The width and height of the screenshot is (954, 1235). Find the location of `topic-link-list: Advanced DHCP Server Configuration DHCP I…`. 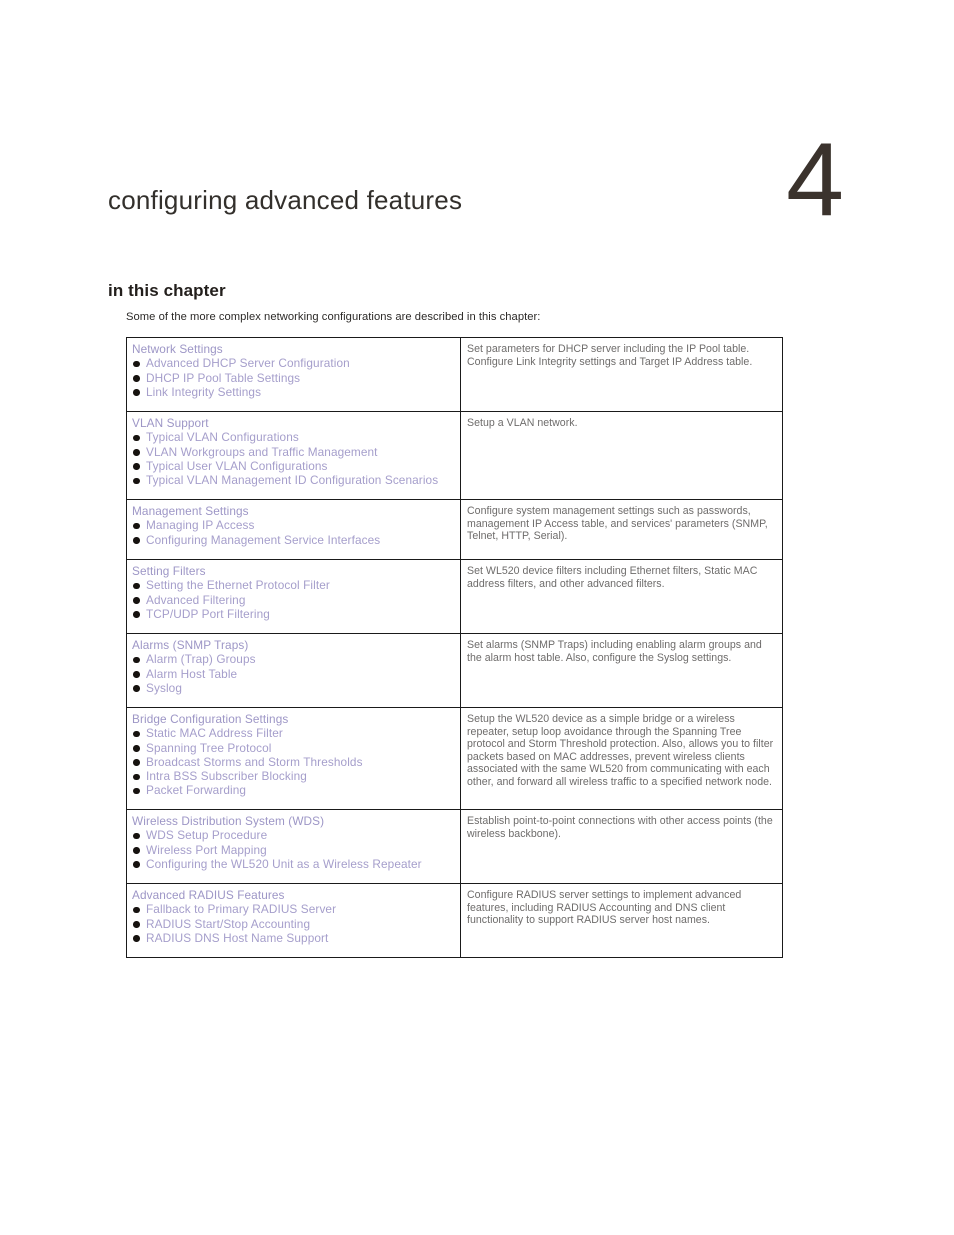

topic-link-list: Advanced DHCP Server Configuration DHCP I… is located at coordinates (293, 377).